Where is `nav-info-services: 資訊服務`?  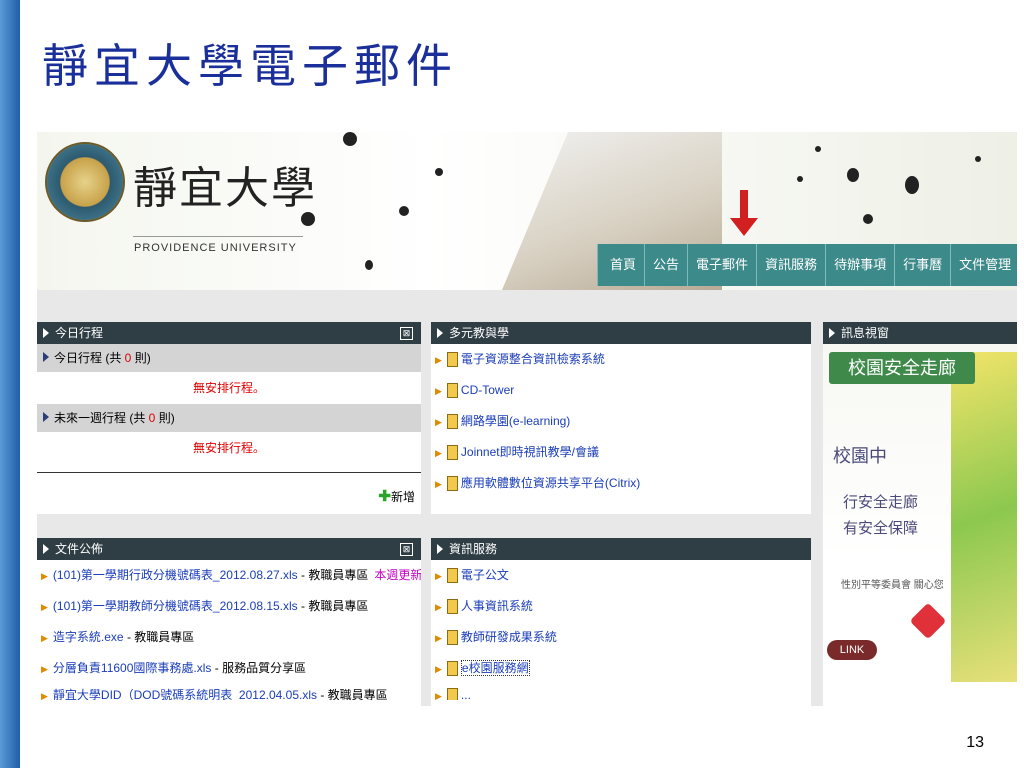
nav-info-services: 資訊服務 is located at coordinates (791, 265).